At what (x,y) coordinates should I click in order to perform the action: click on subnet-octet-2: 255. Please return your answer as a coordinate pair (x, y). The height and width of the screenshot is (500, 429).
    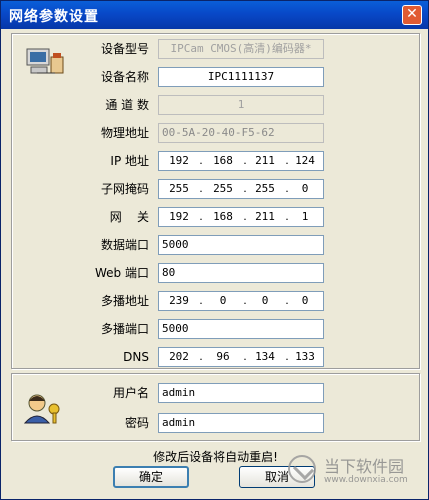
    Looking at the image, I should click on (223, 189).